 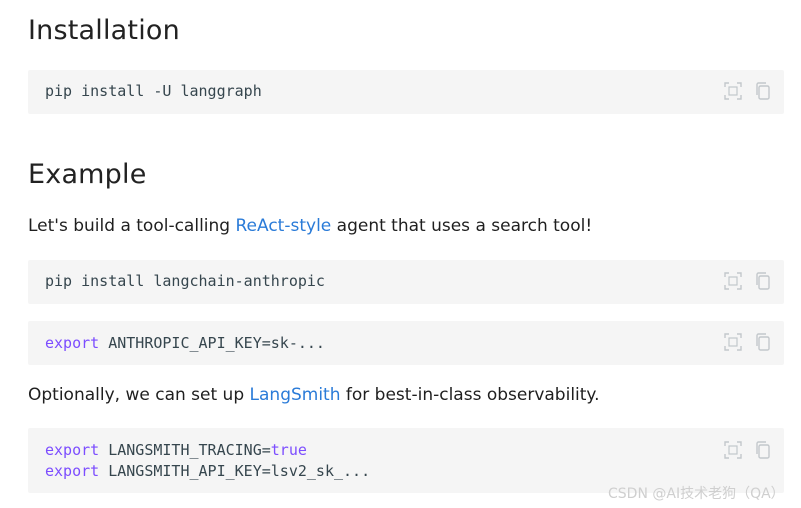 I want to click on env-var-name: LANGSMITH_API_KEY=, so click(x=185, y=471).